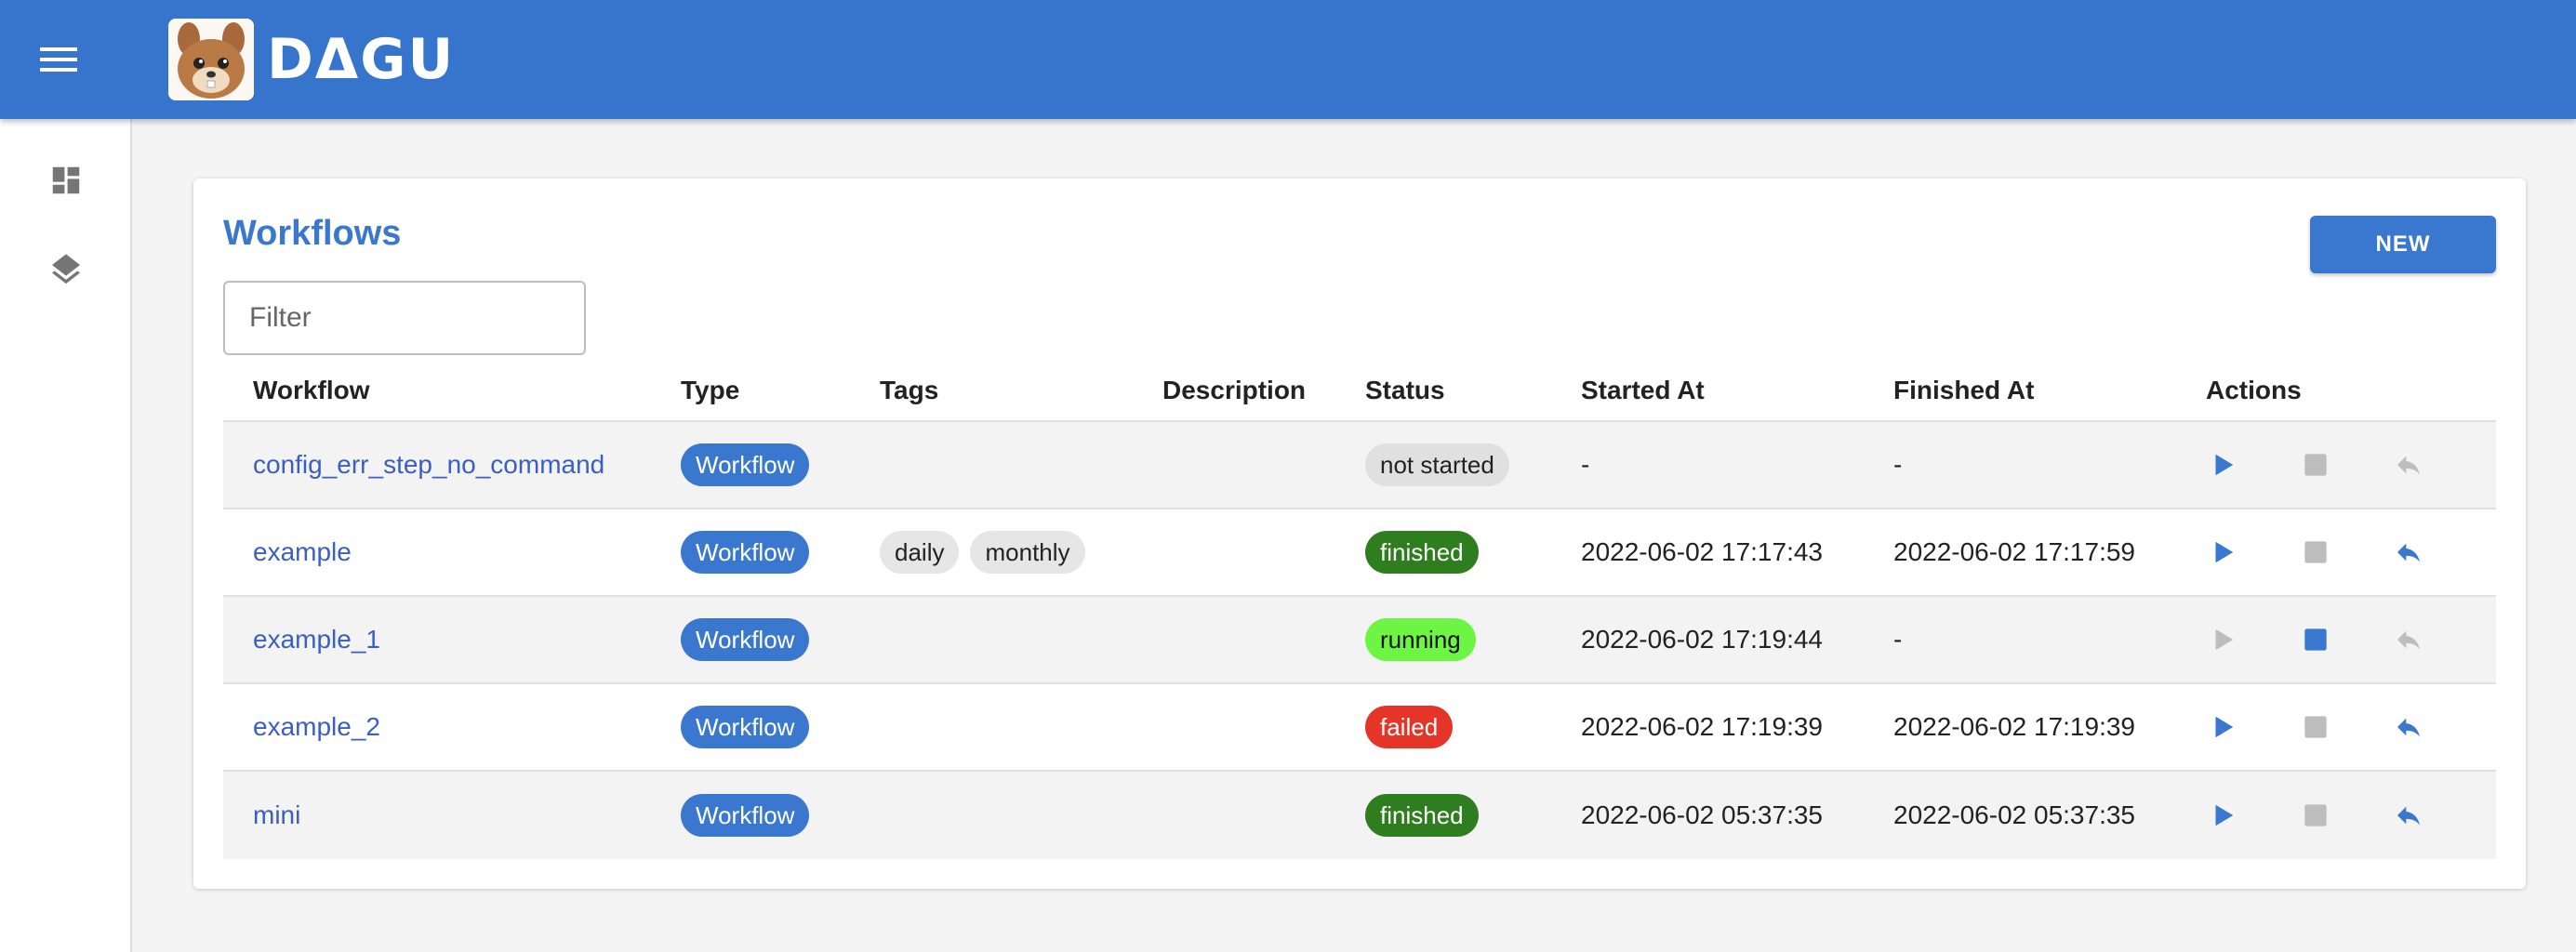 The height and width of the screenshot is (952, 2576). What do you see at coordinates (2020, 390) in the screenshot?
I see `header-finished-at: Finished At` at bounding box center [2020, 390].